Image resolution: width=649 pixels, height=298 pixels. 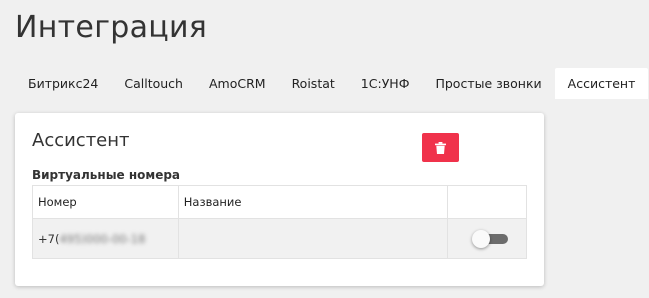 I want to click on toggle-thumb, so click(x=481, y=238).